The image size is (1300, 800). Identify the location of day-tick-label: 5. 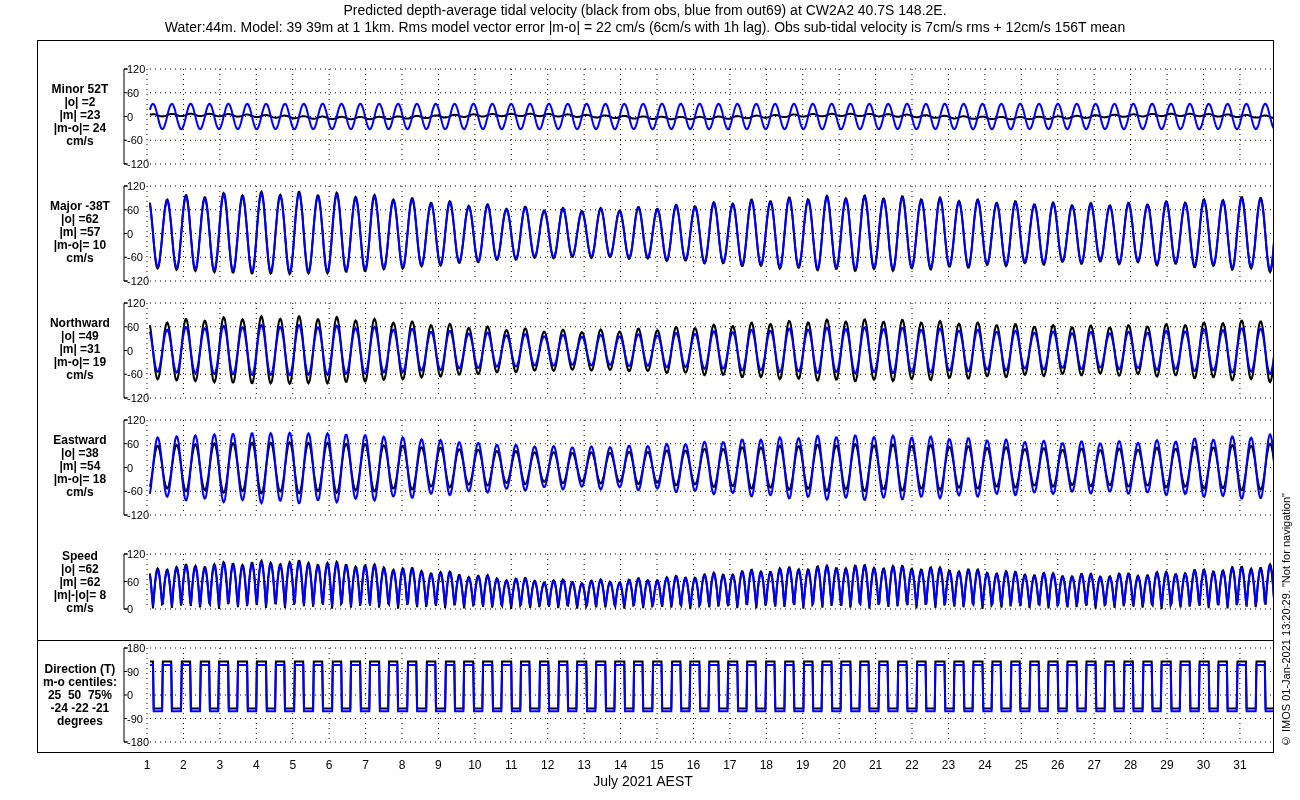
(293, 765).